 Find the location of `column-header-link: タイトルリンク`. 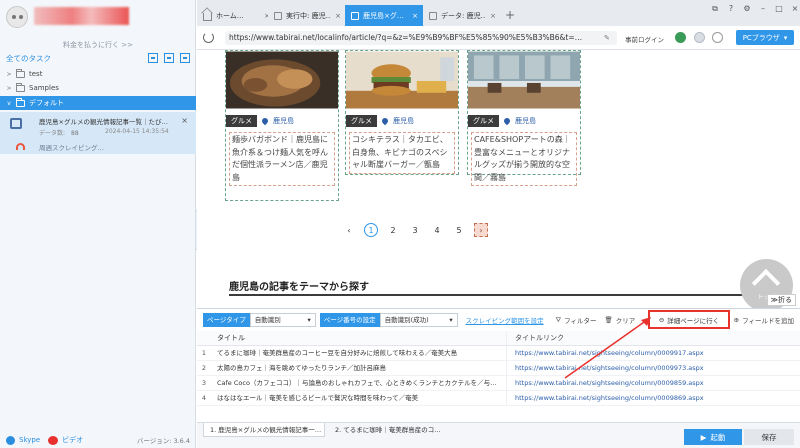

column-header-link: タイトルリンク is located at coordinates (535, 338).